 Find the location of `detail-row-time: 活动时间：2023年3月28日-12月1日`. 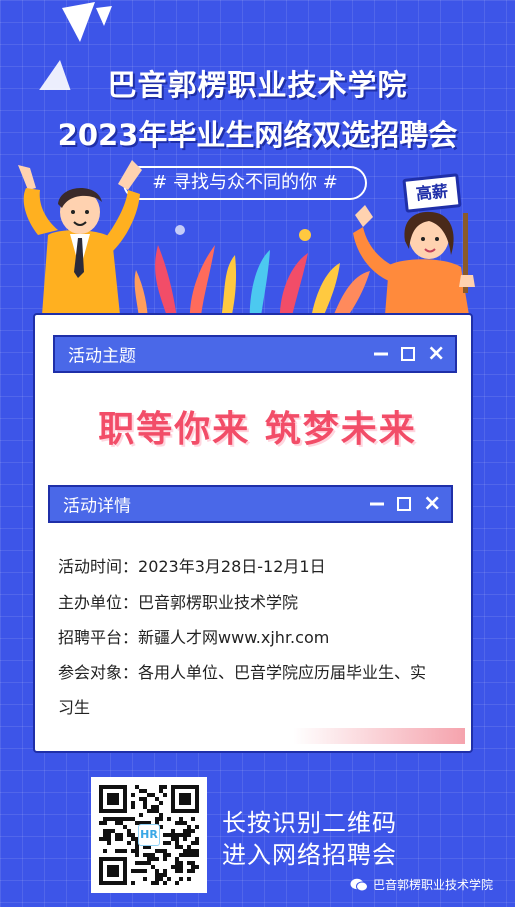

detail-row-time: 活动时间：2023年3月28日-12月1日 is located at coordinates (190, 565).